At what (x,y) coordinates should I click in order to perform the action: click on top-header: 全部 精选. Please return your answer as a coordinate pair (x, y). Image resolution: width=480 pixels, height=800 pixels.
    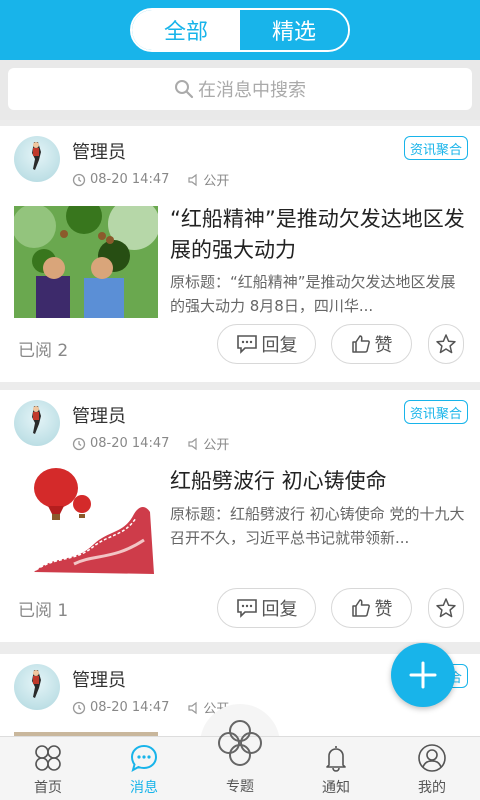
    Looking at the image, I should click on (240, 30).